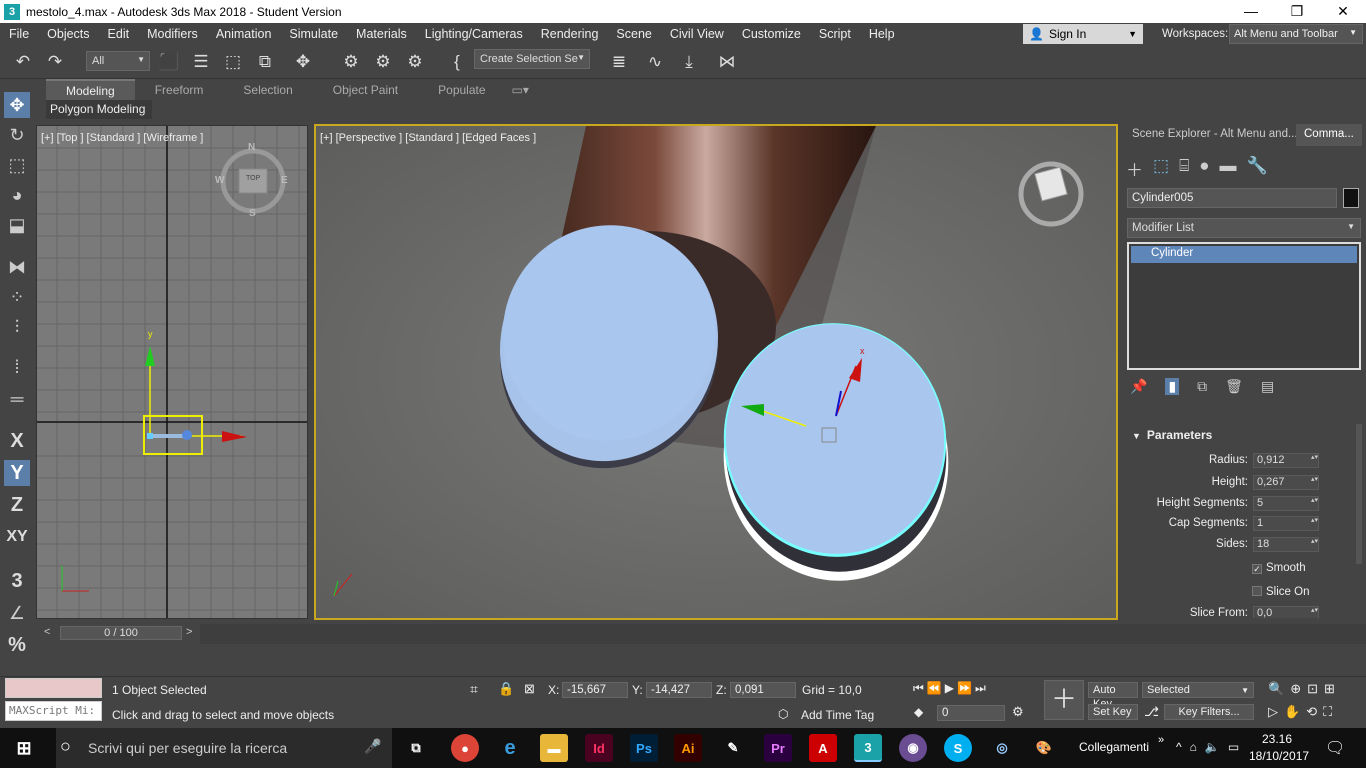 Image resolution: width=1366 pixels, height=768 pixels. I want to click on maxscript-listener, so click(53, 688).